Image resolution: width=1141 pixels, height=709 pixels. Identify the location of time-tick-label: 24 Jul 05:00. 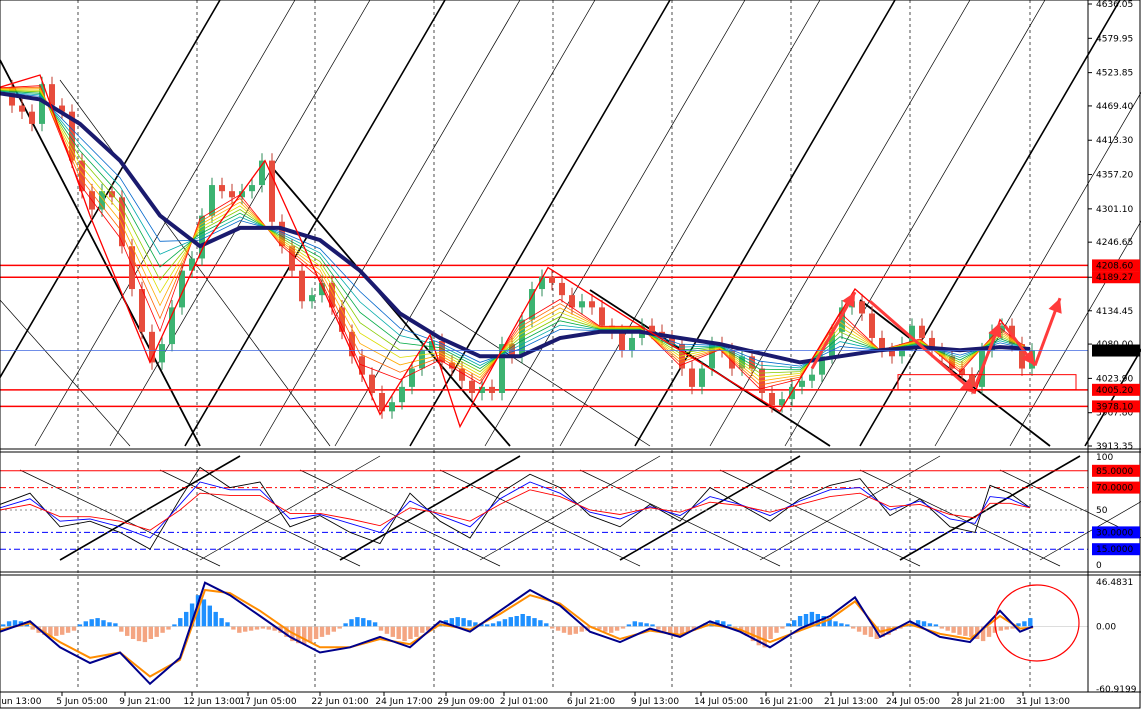
(913, 702).